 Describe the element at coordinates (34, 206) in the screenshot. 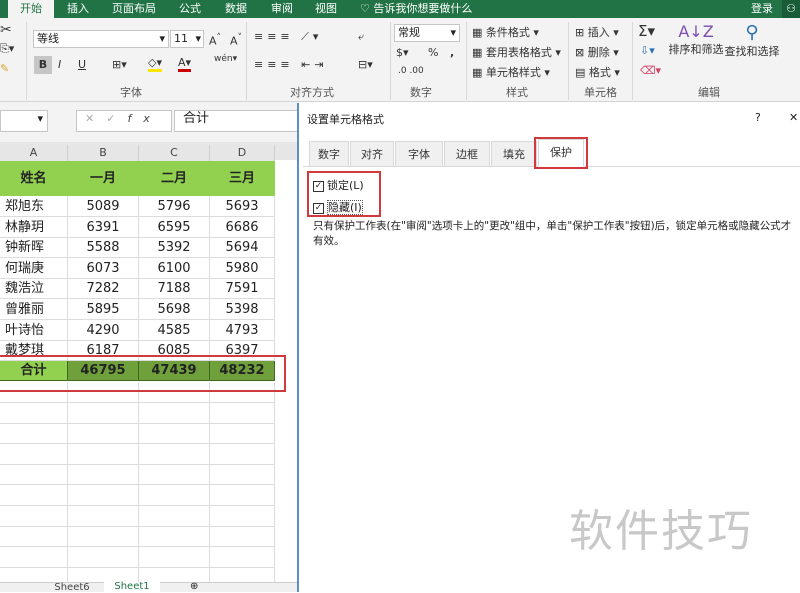

I see `table-cell: 郑旭东` at that location.